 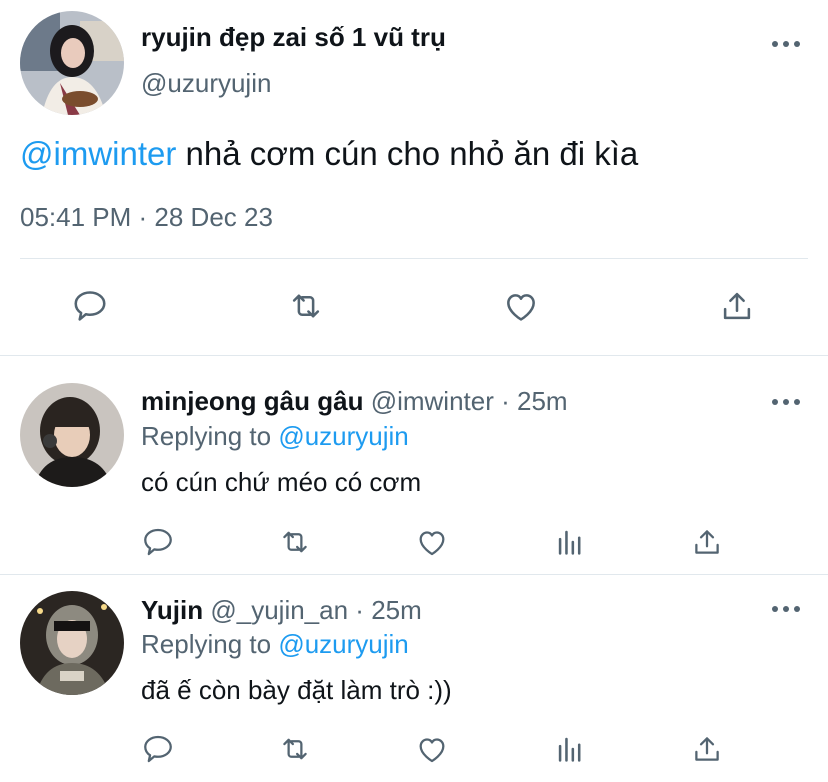 What do you see at coordinates (281, 482) in the screenshot?
I see `reply-text: có cún chứ méo có cơm` at bounding box center [281, 482].